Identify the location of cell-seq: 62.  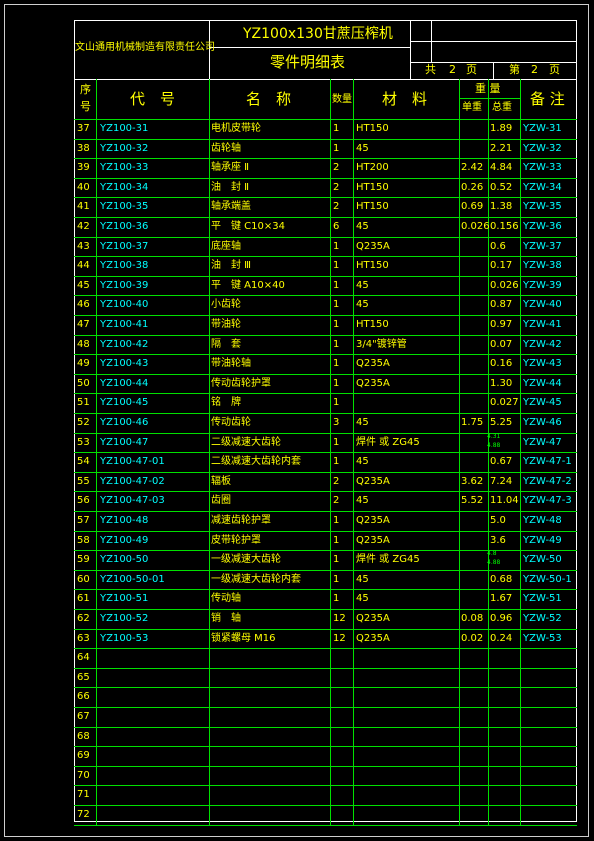
(83, 618).